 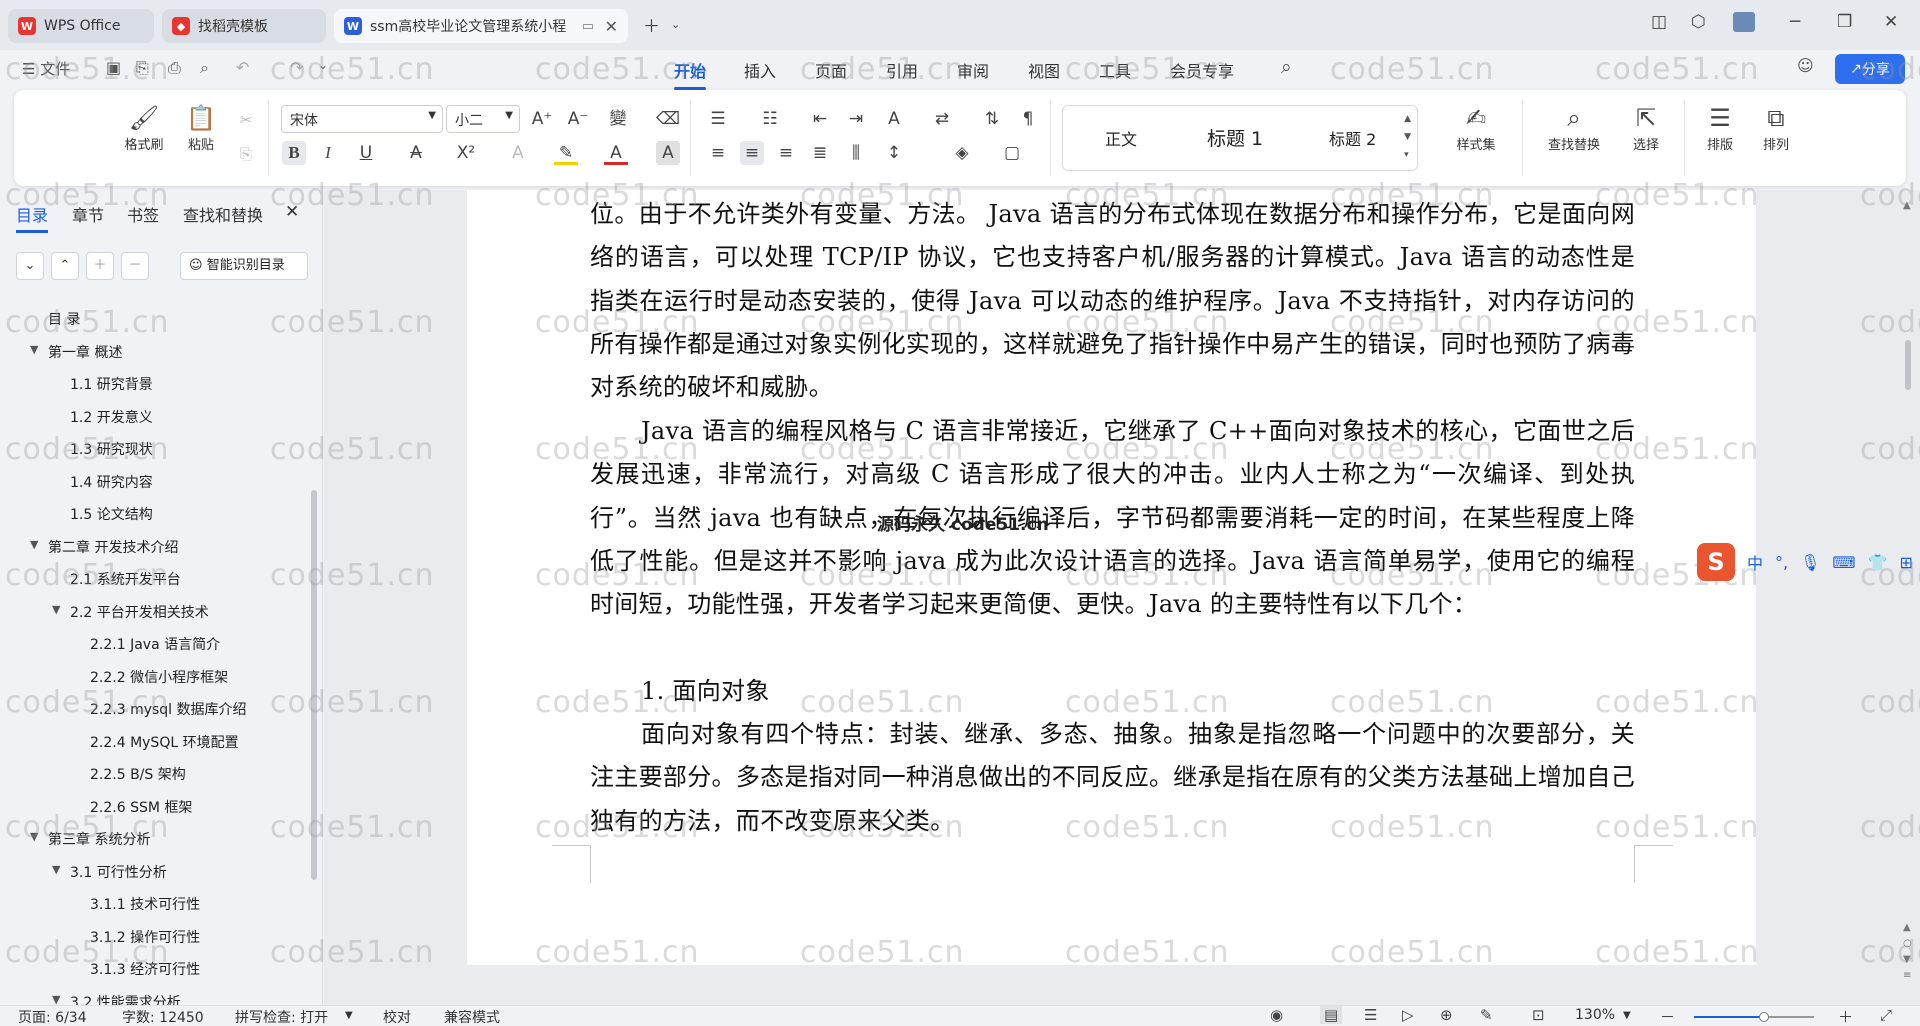 What do you see at coordinates (820, 119) in the screenshot?
I see `decrease-indent-icon: ⇤` at bounding box center [820, 119].